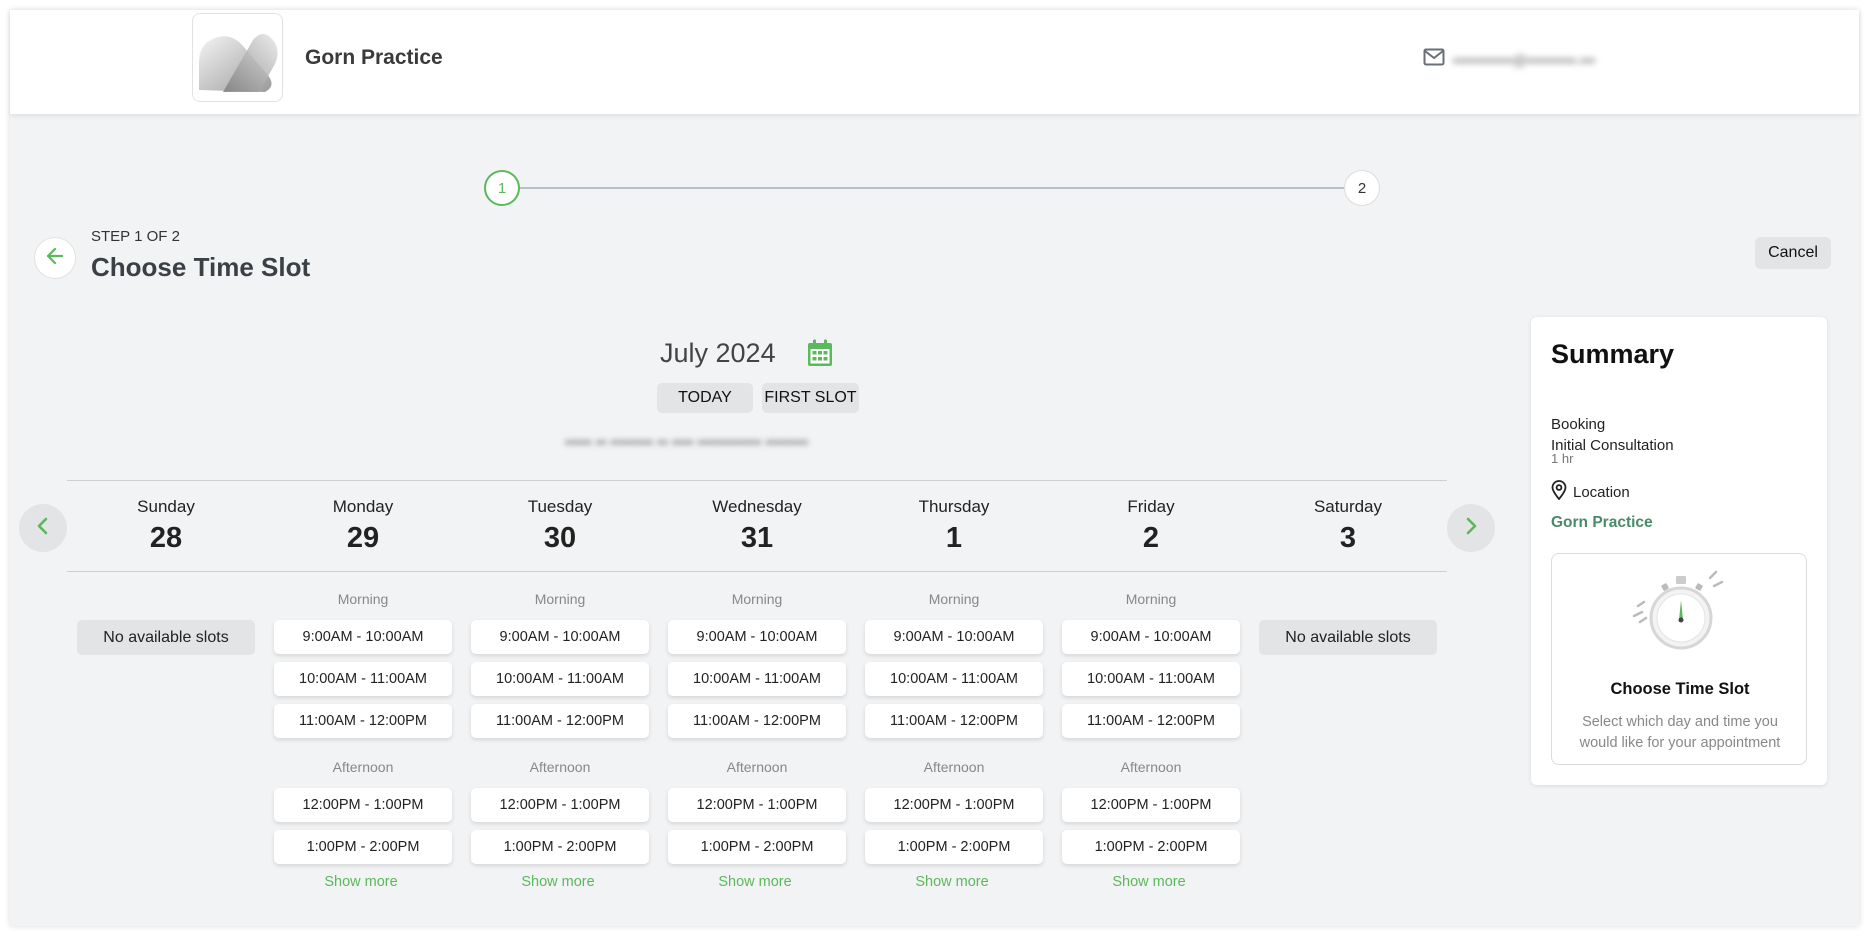 The width and height of the screenshot is (1869, 936). I want to click on day-name: Friday, so click(1151, 506).